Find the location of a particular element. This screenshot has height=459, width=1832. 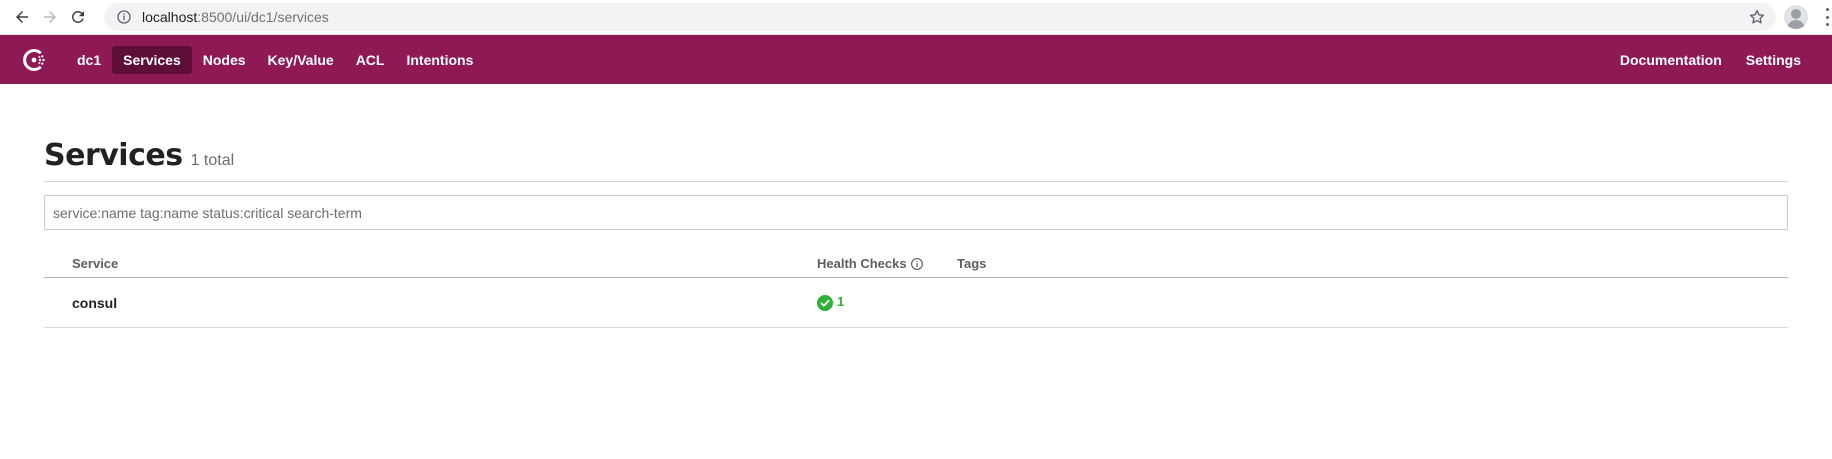

nav-intentions: Intentions is located at coordinates (439, 60).